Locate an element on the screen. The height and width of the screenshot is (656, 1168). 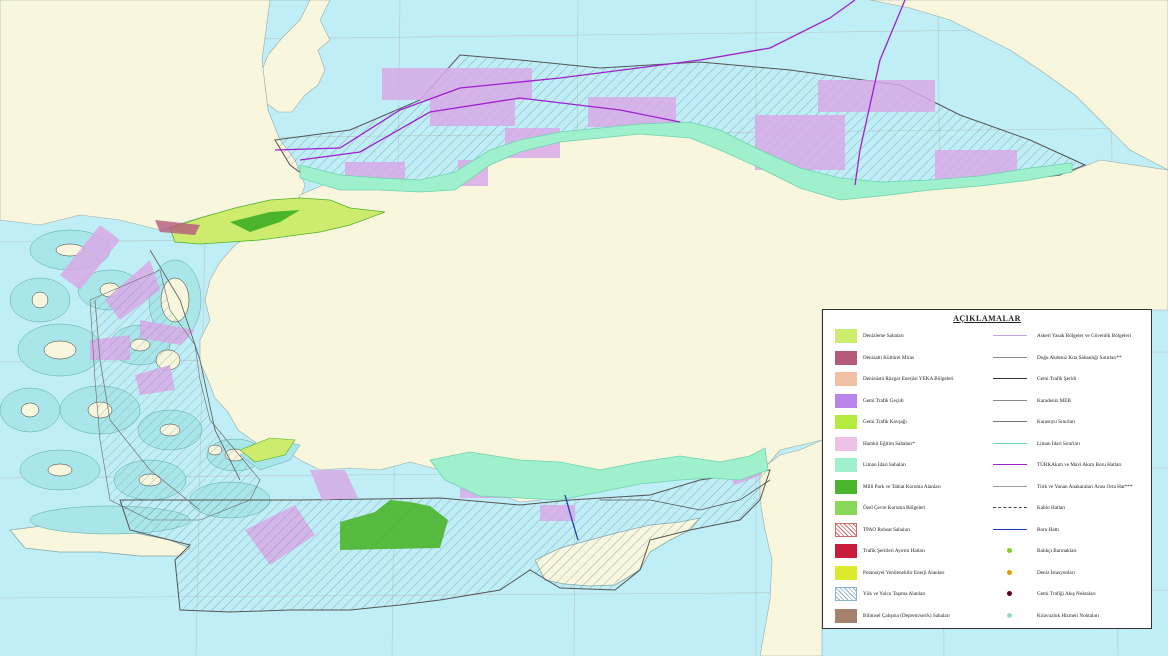
legend-item-label: Potansiyel Yenilenebilir Enerji Alanları is located at coordinates (904, 572).